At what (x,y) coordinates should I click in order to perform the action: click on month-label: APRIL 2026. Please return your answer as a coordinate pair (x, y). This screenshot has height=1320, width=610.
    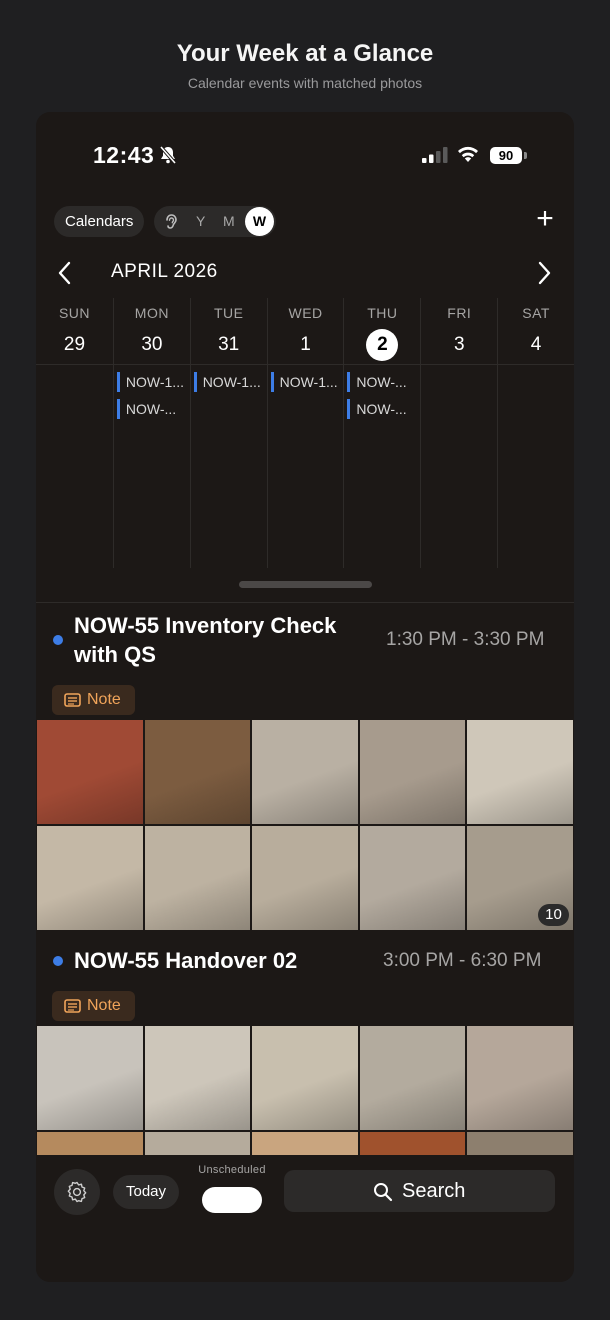
    Looking at the image, I should click on (164, 271).